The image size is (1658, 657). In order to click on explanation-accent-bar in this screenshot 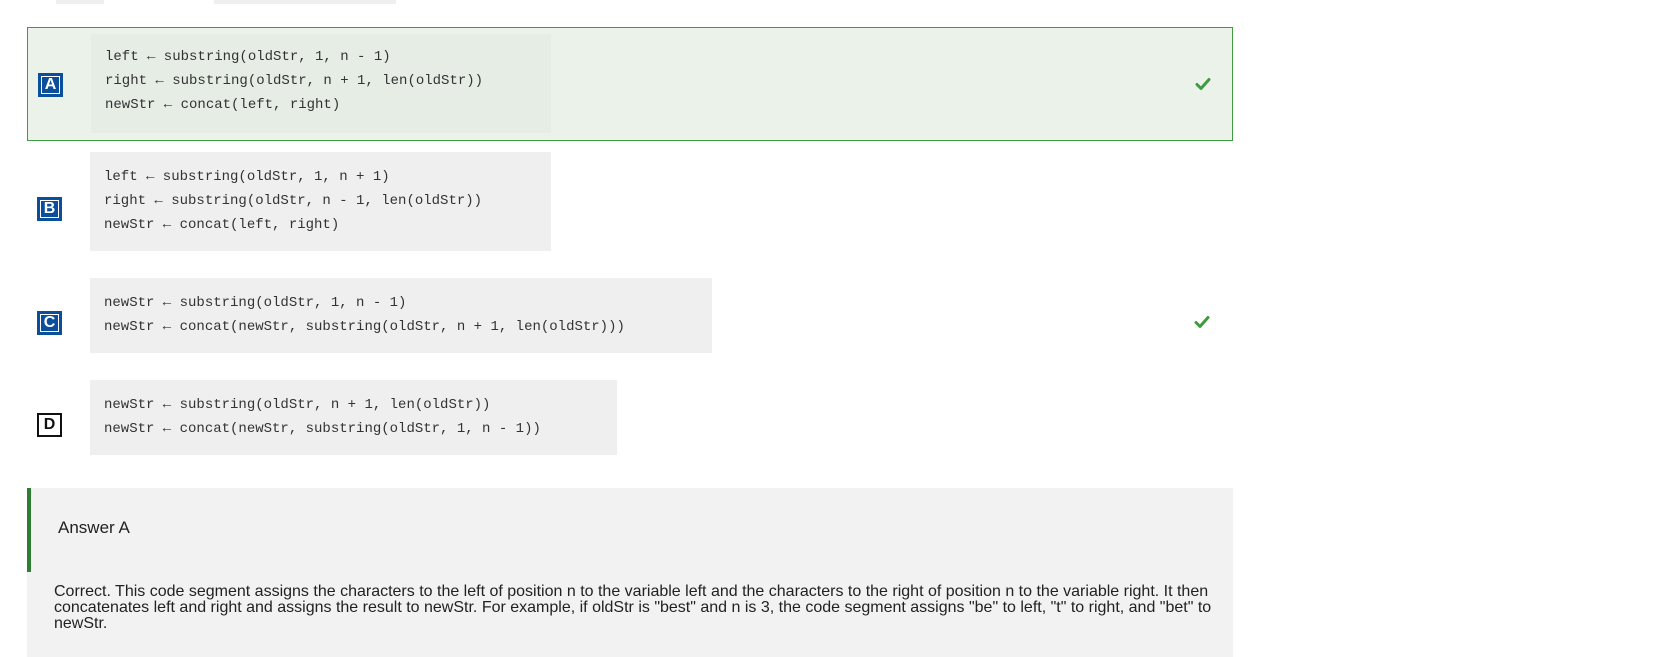, I will do `click(29, 530)`.